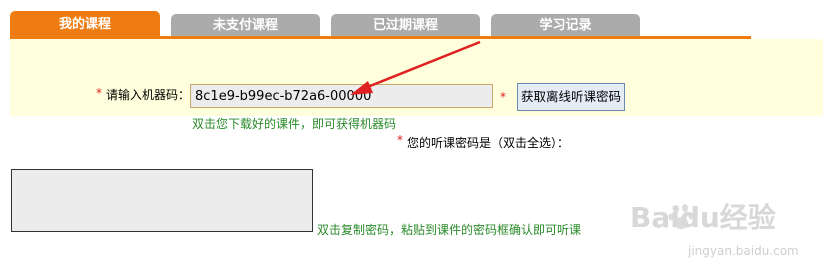  What do you see at coordinates (245, 25) in the screenshot?
I see `tab-unpaid-courses: 未支付课程` at bounding box center [245, 25].